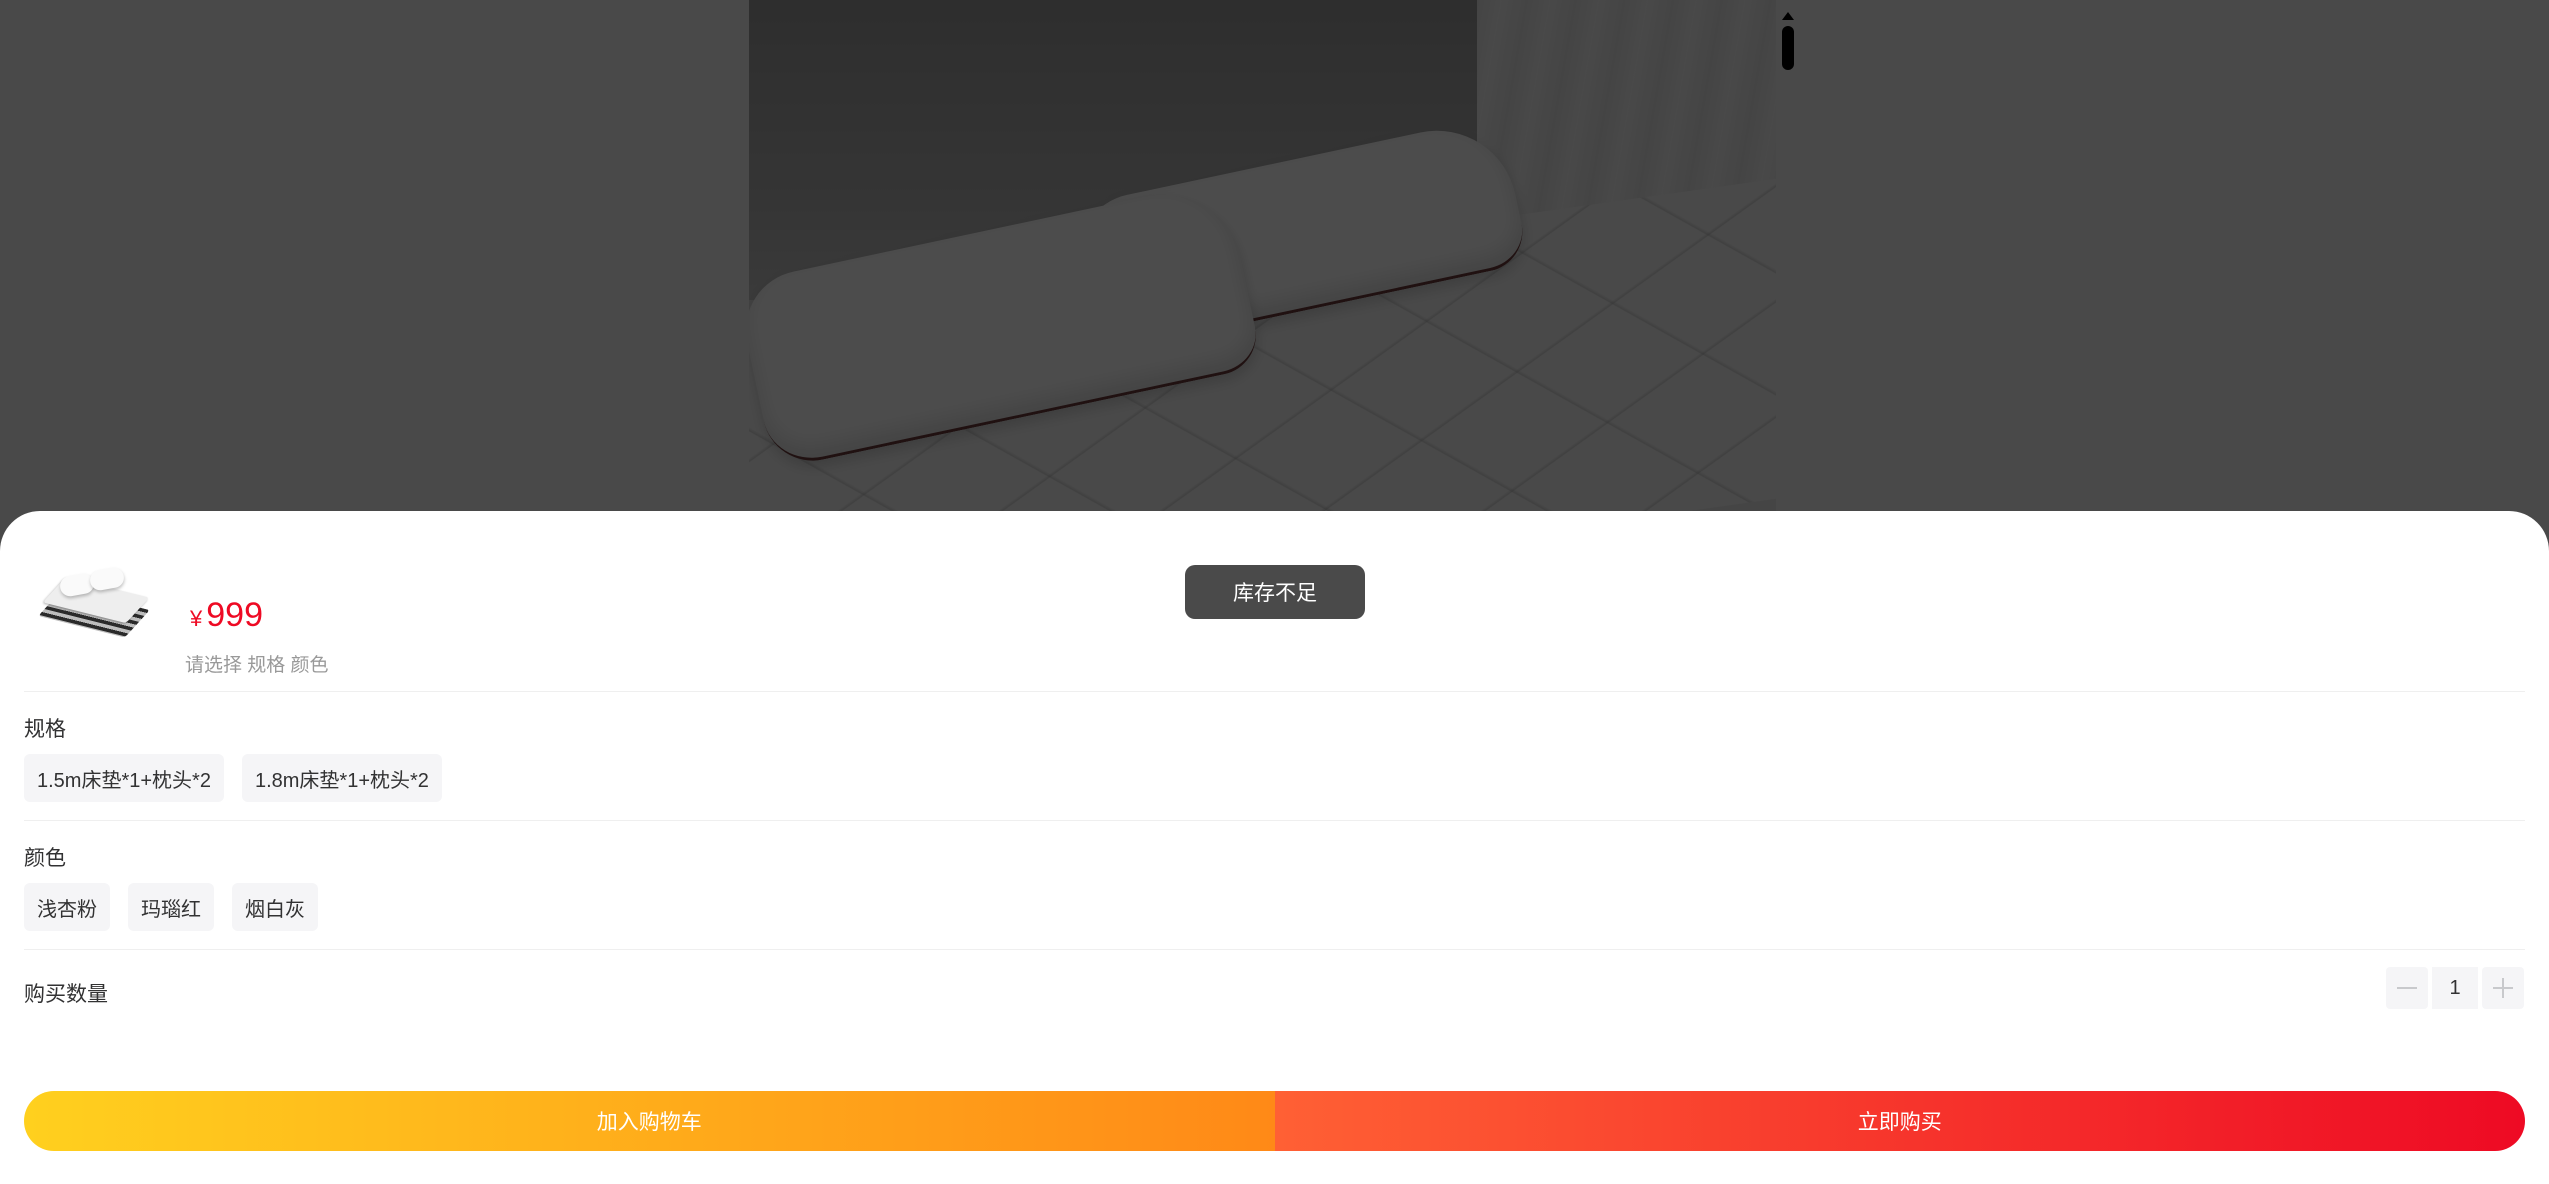 This screenshot has height=1184, width=2549. Describe the element at coordinates (93, 604) in the screenshot. I see `product-thumbnail` at that location.